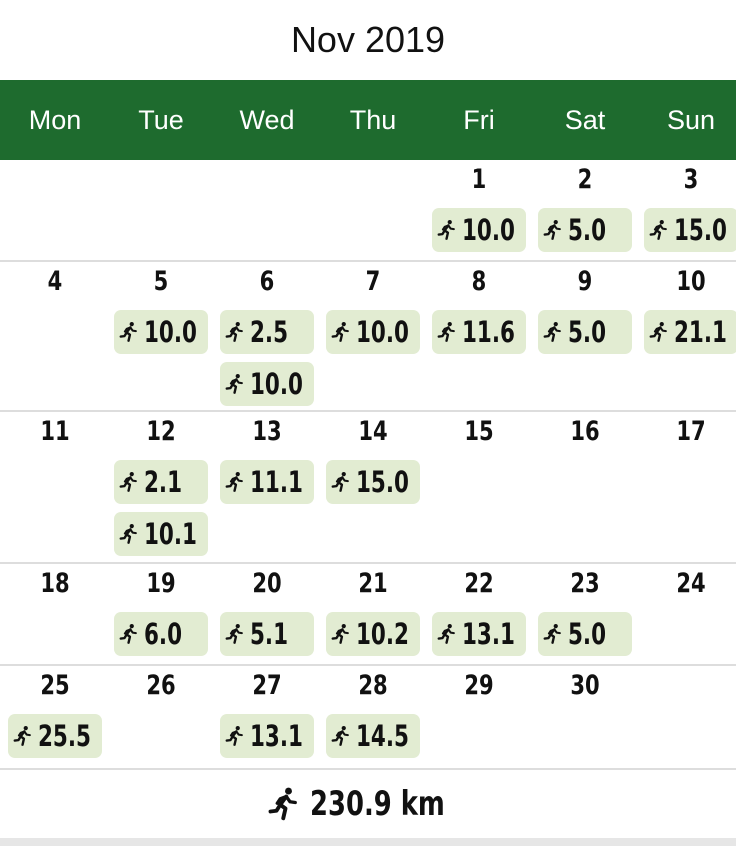 Image resolution: width=736 pixels, height=846 pixels. What do you see at coordinates (585, 583) in the screenshot?
I see `day-number: 23` at bounding box center [585, 583].